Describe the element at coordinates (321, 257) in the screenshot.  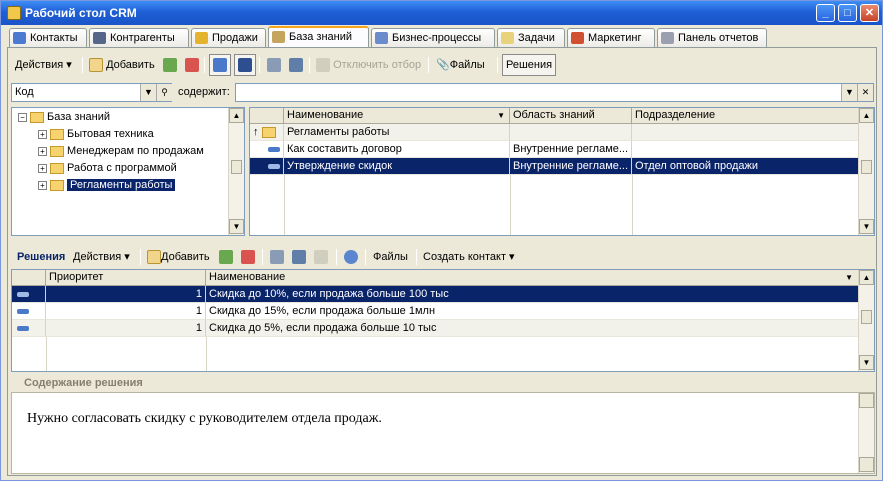
I see `solutions-disable-filter-button` at that location.